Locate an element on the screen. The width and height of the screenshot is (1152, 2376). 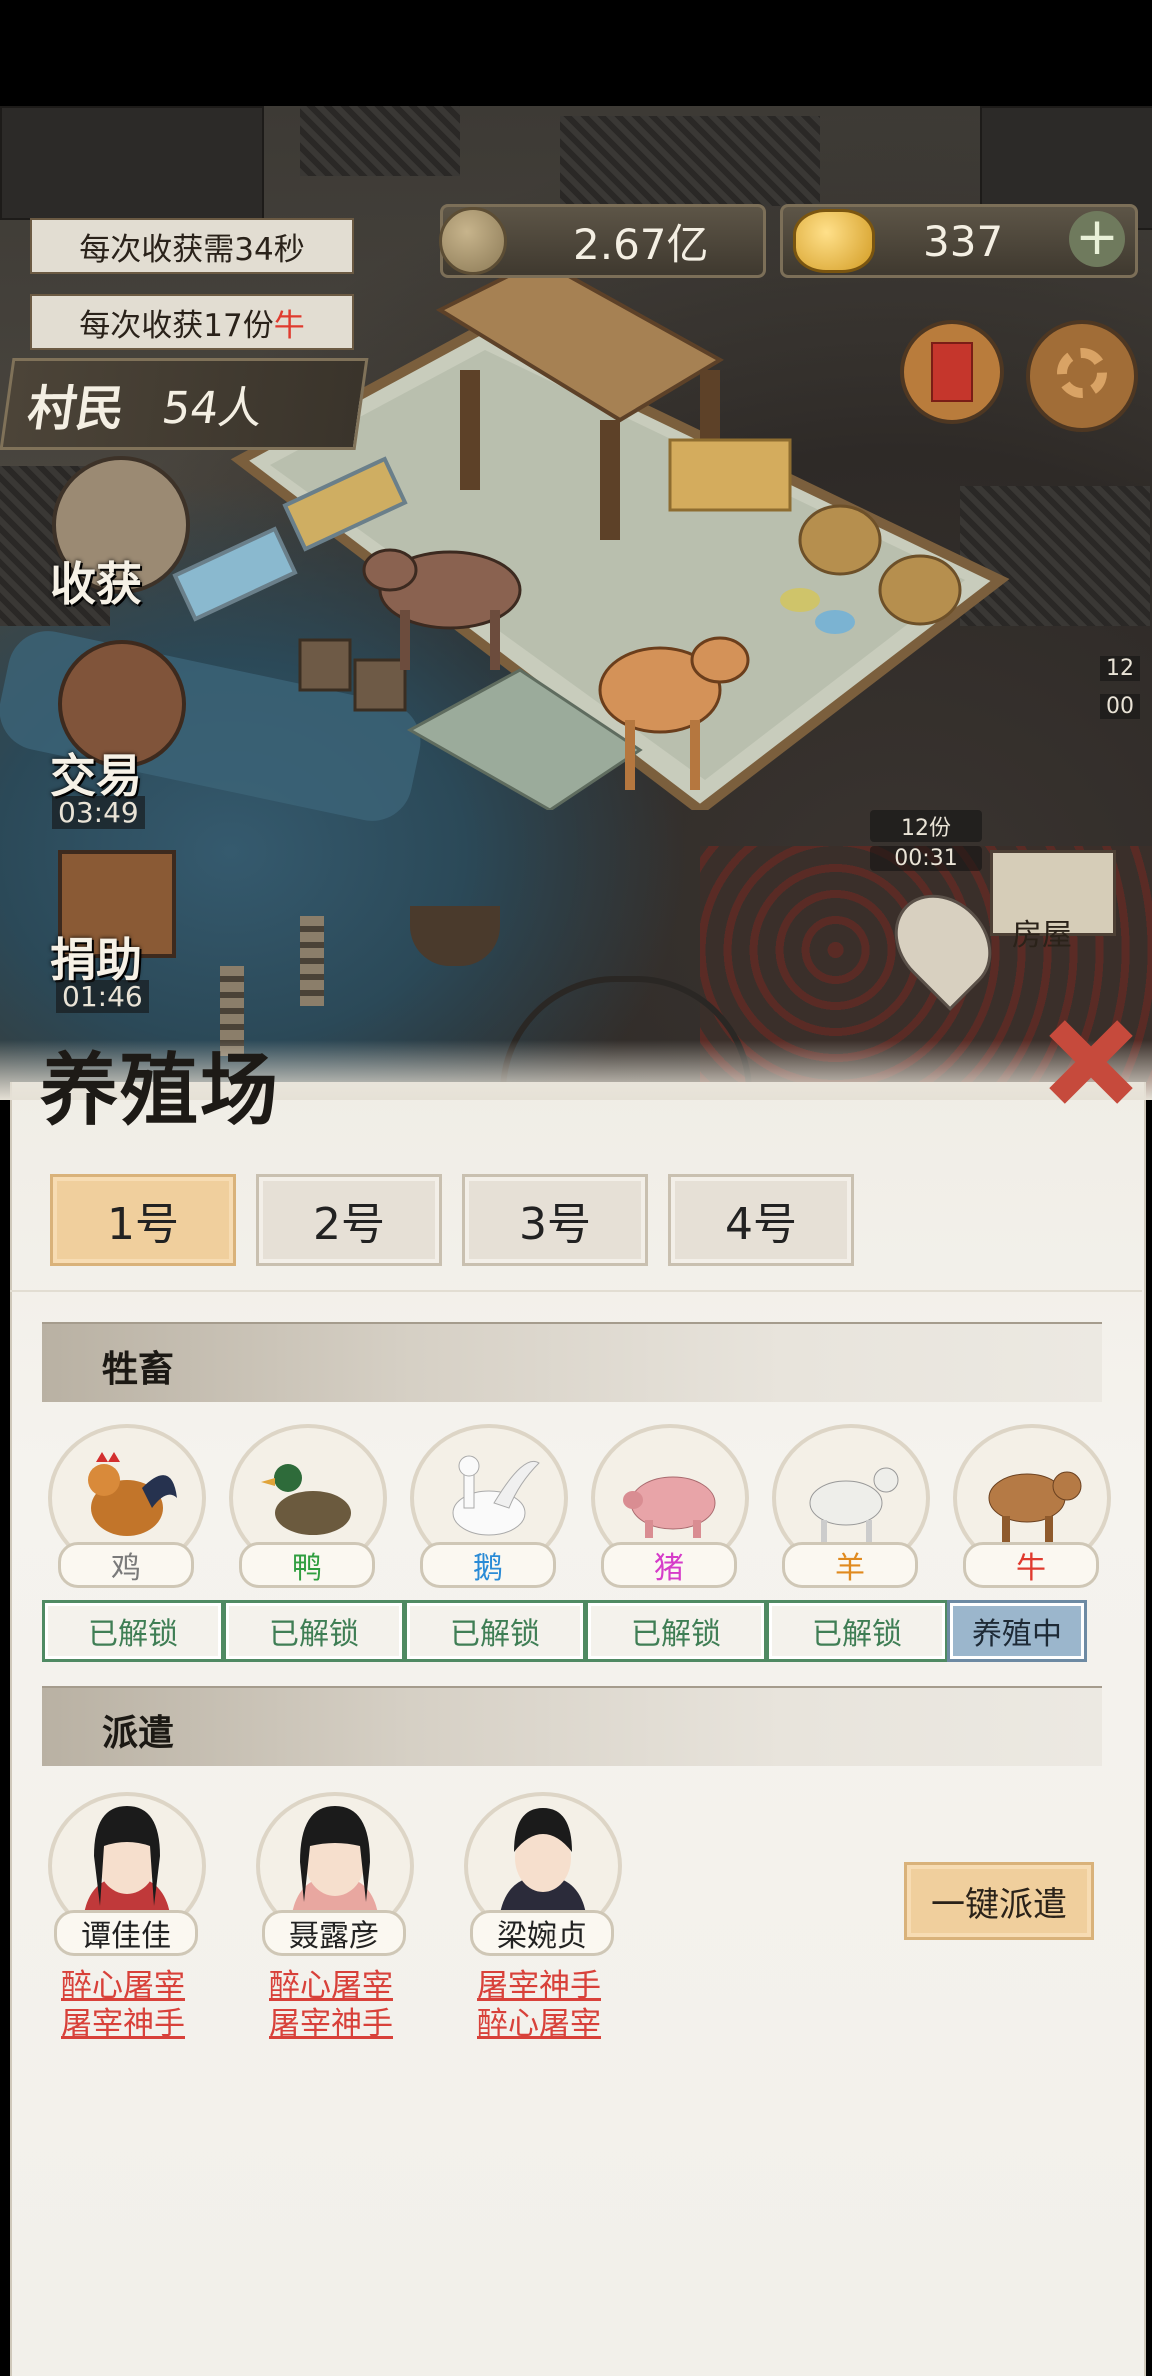
animal-slot-ox: 牛 养殖中 is located at coordinates (1029, 1543).